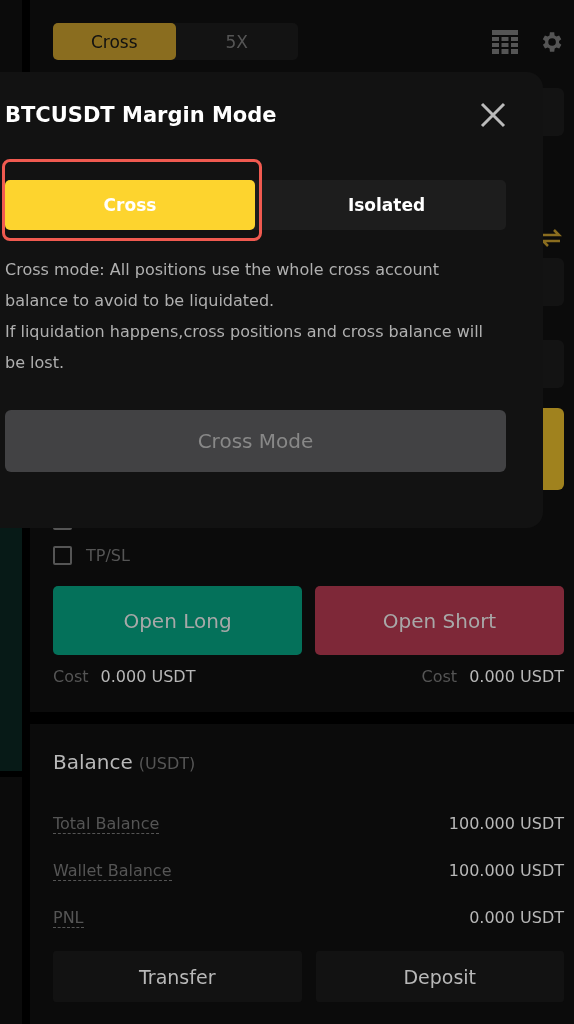 The image size is (574, 1024). Describe the element at coordinates (112, 870) in the screenshot. I see `balance-label: Wallet Balance` at that location.